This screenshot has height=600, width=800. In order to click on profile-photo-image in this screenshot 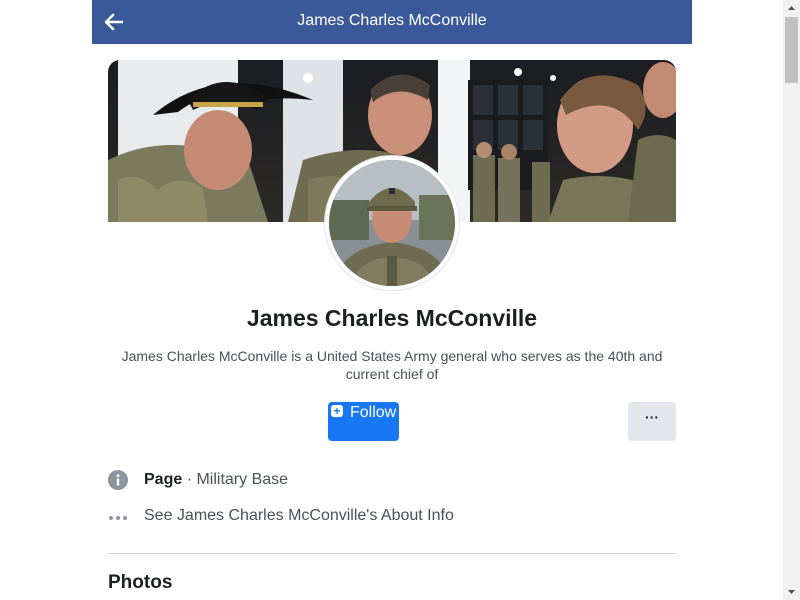, I will do `click(392, 223)`.